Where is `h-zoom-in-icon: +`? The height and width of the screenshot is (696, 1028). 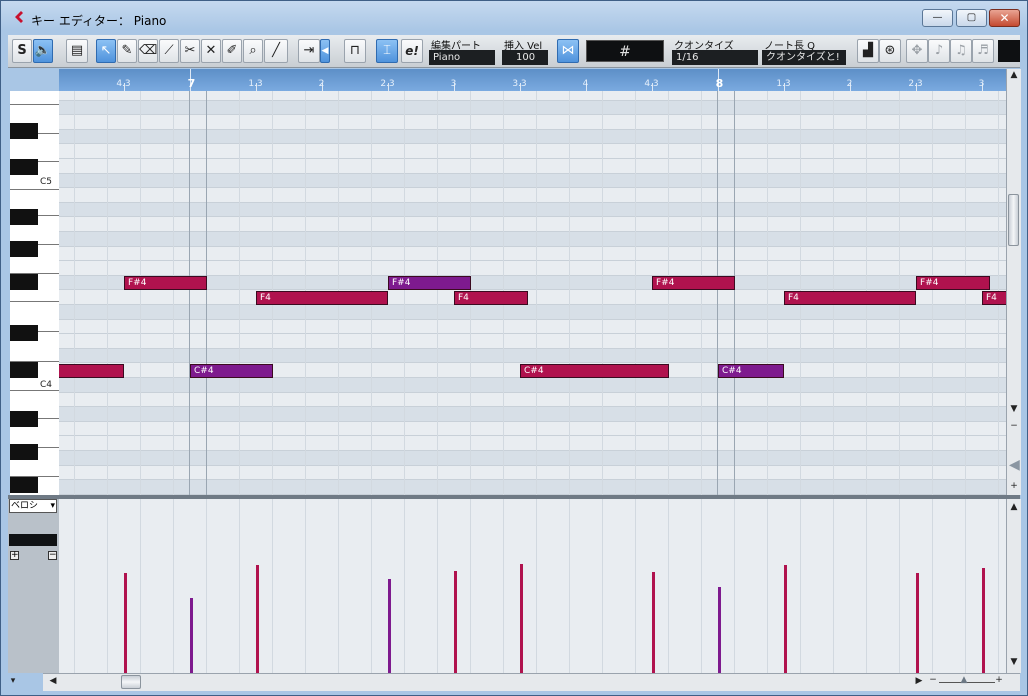 h-zoom-in-icon: + is located at coordinates (999, 680).